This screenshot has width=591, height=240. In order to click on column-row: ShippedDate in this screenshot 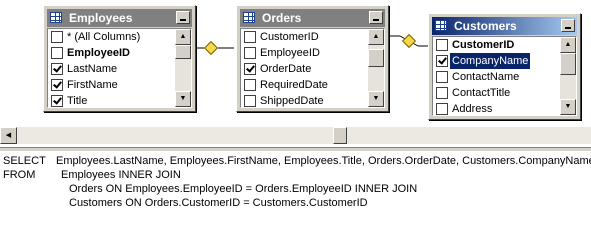, I will do `click(304, 100)`.